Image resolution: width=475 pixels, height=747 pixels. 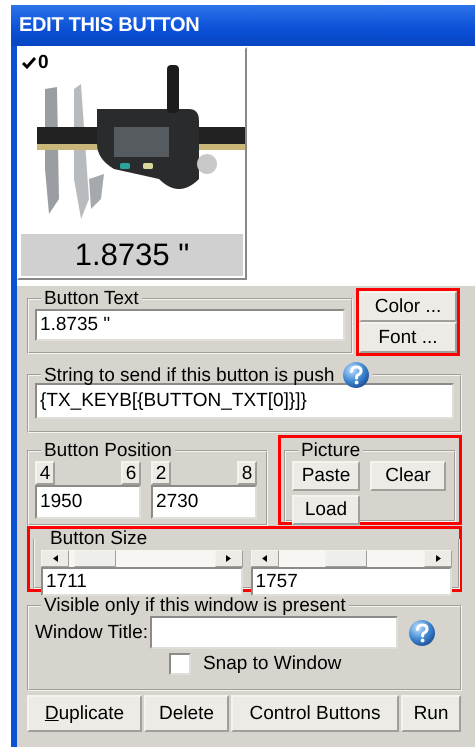 What do you see at coordinates (408, 476) in the screenshot?
I see `push-button: Clear` at bounding box center [408, 476].